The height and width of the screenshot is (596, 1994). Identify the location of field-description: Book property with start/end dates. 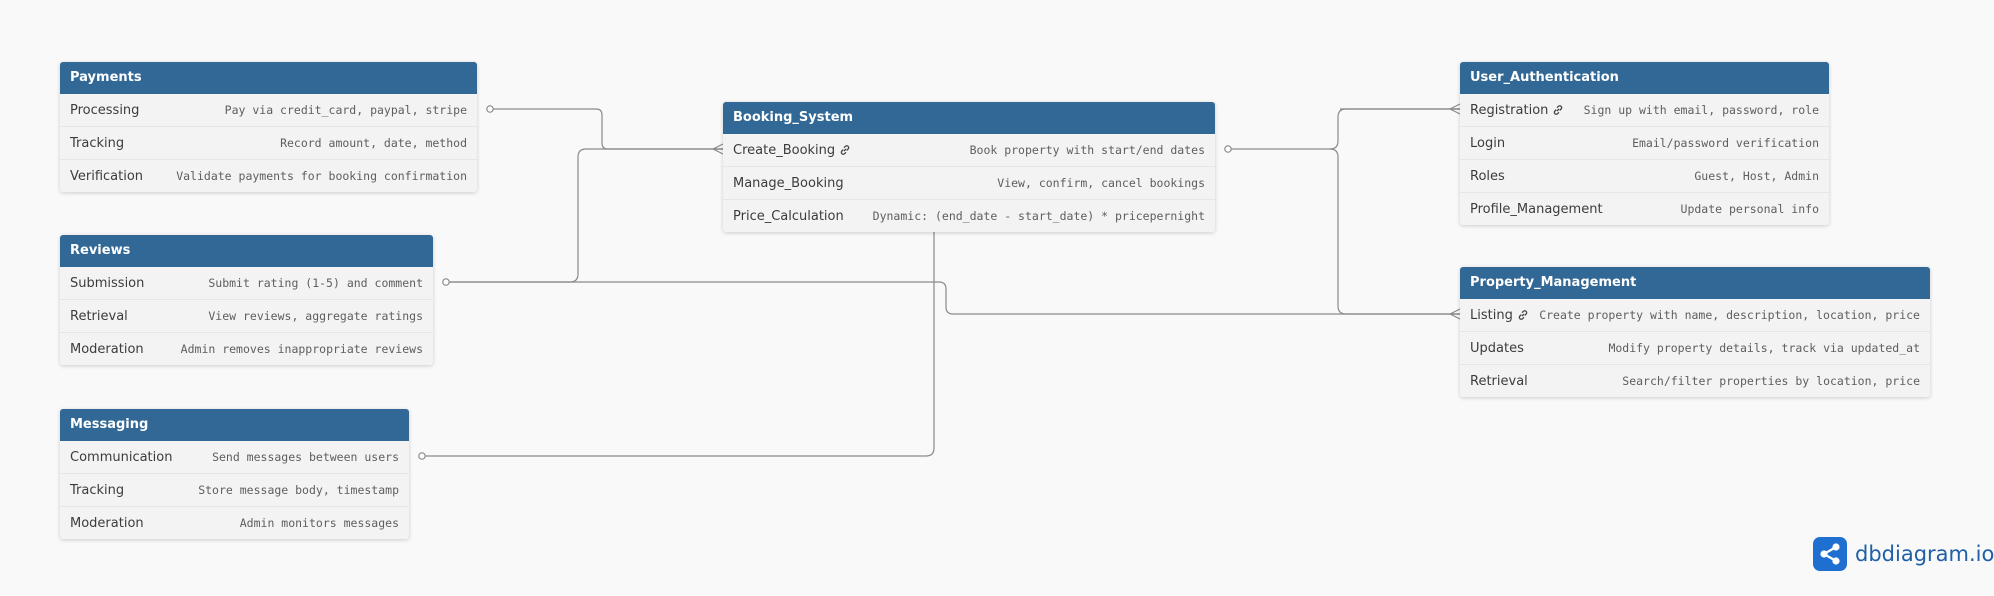
(1087, 150).